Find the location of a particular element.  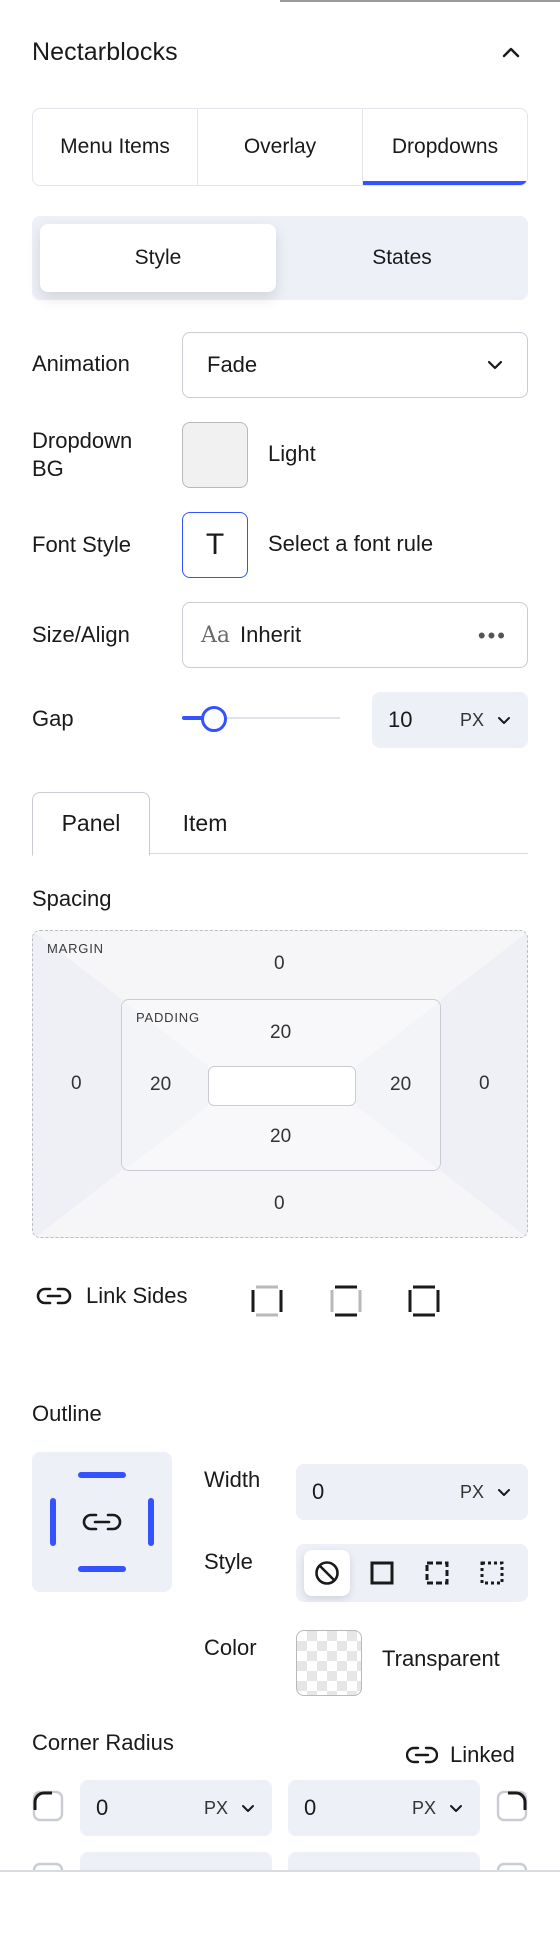

dropdown-bg-label-line2: BG is located at coordinates (48, 468).